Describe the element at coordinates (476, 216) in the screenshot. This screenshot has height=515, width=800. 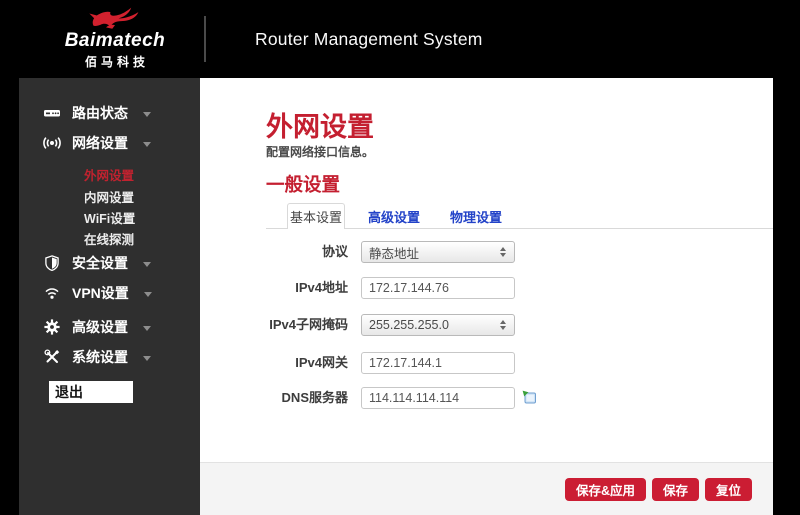
I see `tab-physical-settings: 物理设置` at that location.